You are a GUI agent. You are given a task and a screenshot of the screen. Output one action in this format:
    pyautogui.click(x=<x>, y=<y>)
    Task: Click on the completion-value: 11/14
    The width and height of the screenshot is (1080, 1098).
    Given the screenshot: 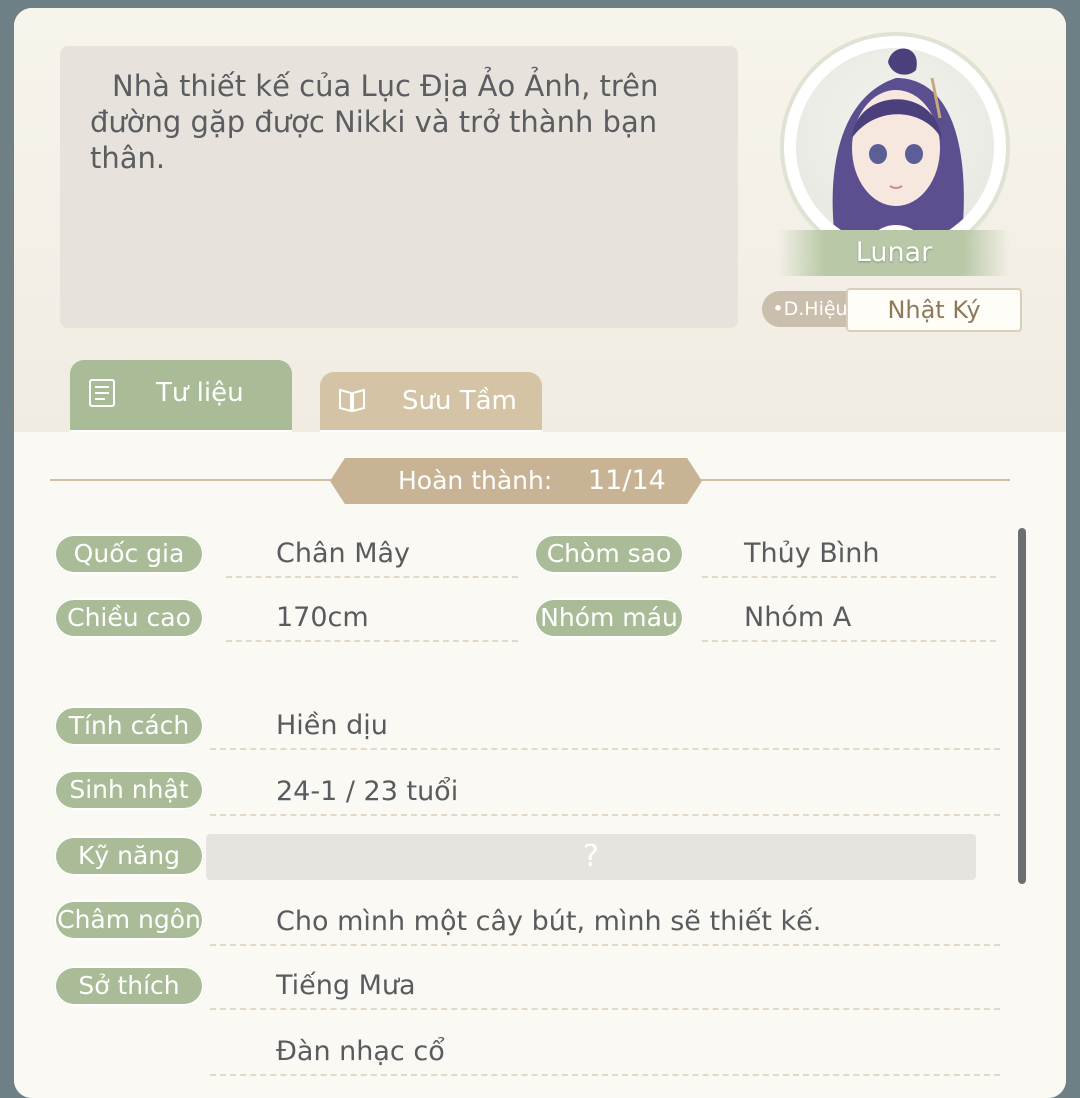 What is the action you would take?
    pyautogui.click(x=627, y=480)
    